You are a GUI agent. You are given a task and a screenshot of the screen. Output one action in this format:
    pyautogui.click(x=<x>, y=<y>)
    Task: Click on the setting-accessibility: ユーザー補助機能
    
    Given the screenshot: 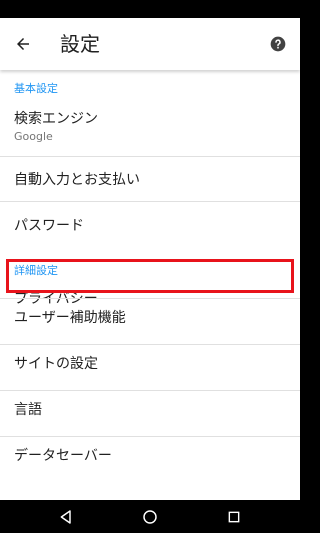 What is the action you would take?
    pyautogui.click(x=150, y=321)
    